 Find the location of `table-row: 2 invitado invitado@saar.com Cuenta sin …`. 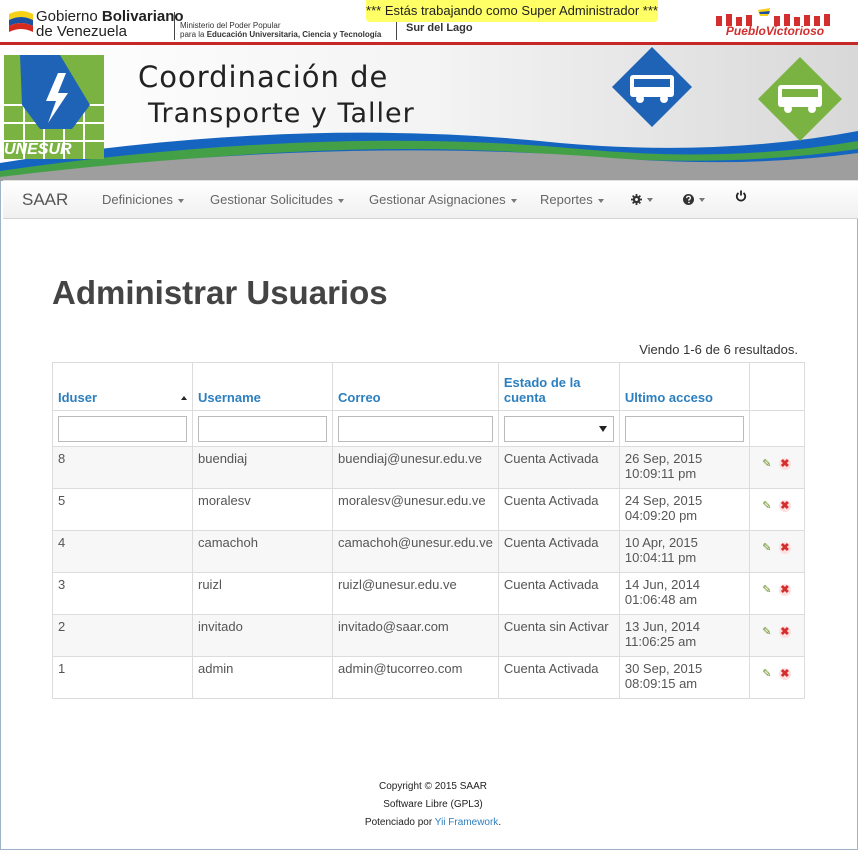

table-row: 2 invitado invitado@saar.com Cuenta sin … is located at coordinates (428, 635).